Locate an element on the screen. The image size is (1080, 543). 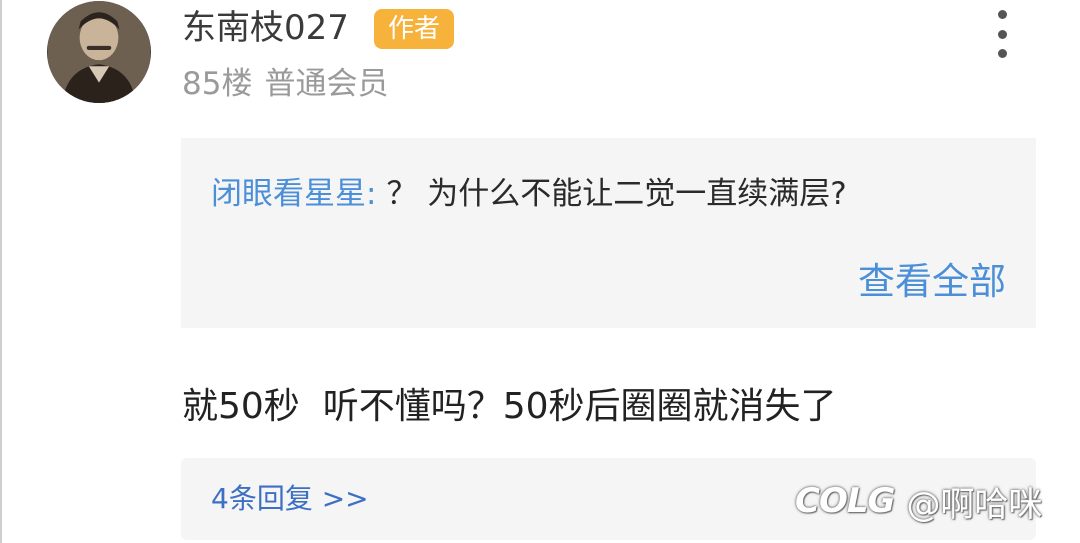
username: 东南枝027 is located at coordinates (265, 28).